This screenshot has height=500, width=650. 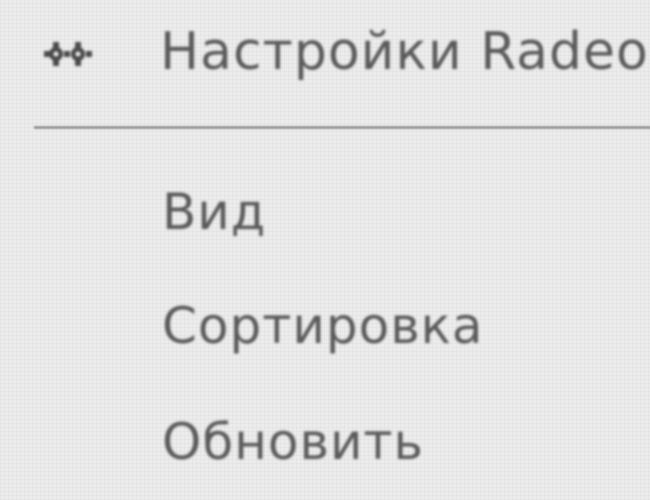 What do you see at coordinates (70, 54) in the screenshot?
I see `radeon-gear-icon` at bounding box center [70, 54].